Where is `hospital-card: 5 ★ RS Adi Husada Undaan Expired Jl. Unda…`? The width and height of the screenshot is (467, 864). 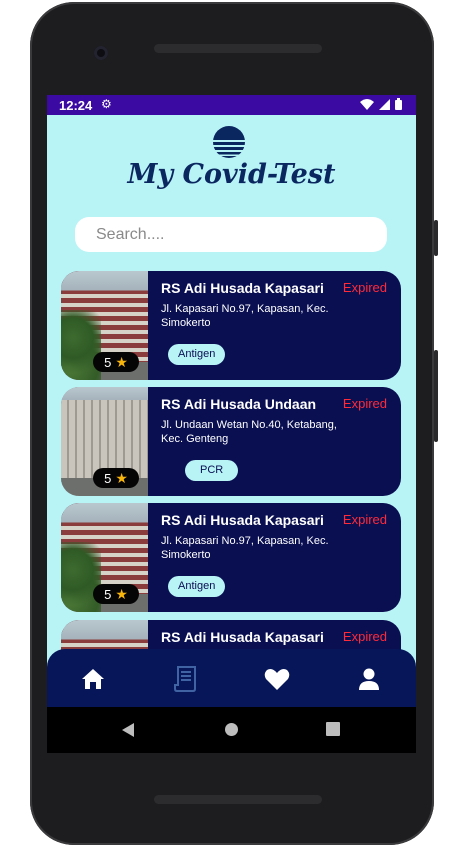
hospital-card: 5 ★ RS Adi Husada Undaan Expired Jl. Unda… is located at coordinates (231, 441).